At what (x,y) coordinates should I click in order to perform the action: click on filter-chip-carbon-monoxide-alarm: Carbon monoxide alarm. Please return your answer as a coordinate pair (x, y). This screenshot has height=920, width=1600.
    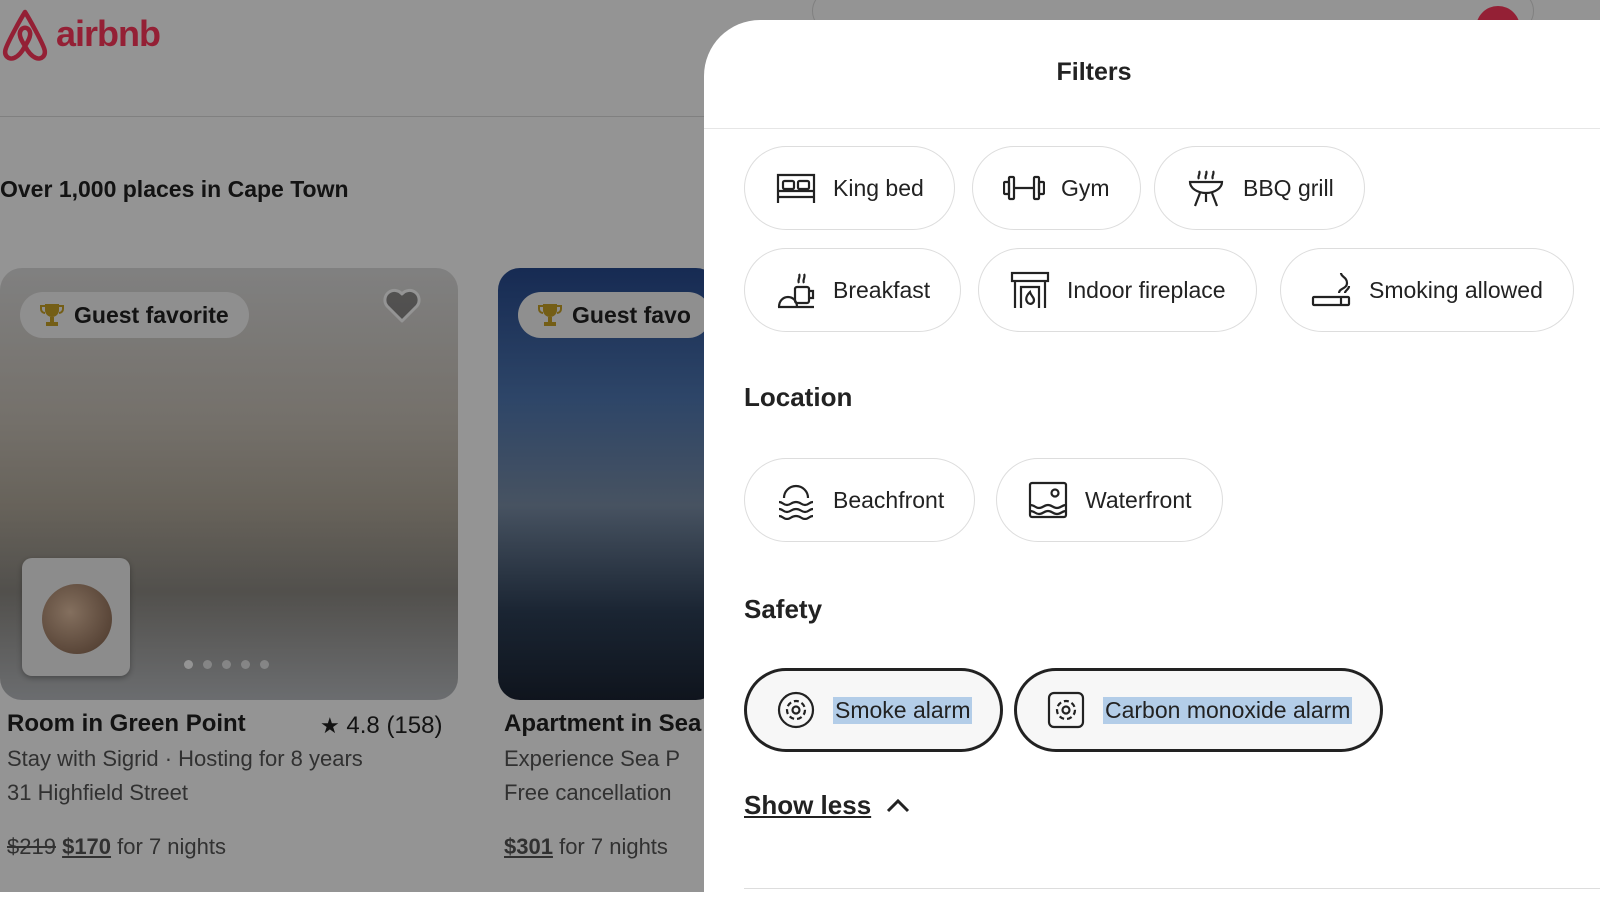
    Looking at the image, I should click on (1199, 710).